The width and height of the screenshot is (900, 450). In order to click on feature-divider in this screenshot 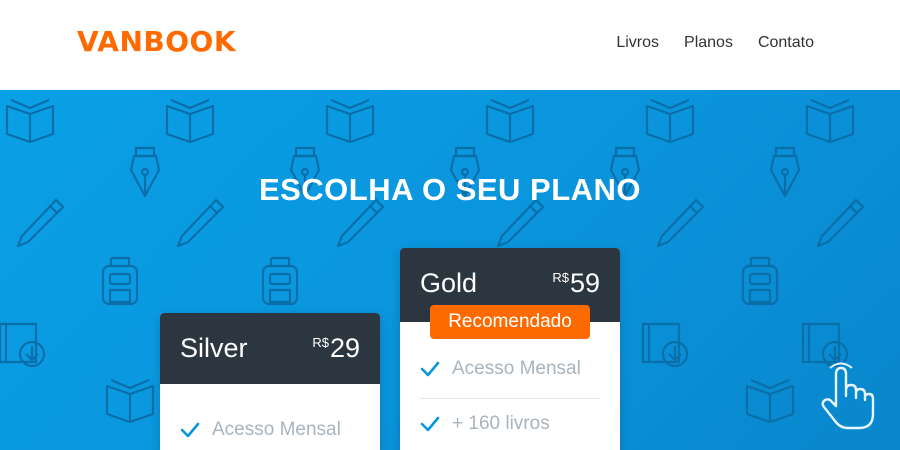, I will do `click(510, 398)`.